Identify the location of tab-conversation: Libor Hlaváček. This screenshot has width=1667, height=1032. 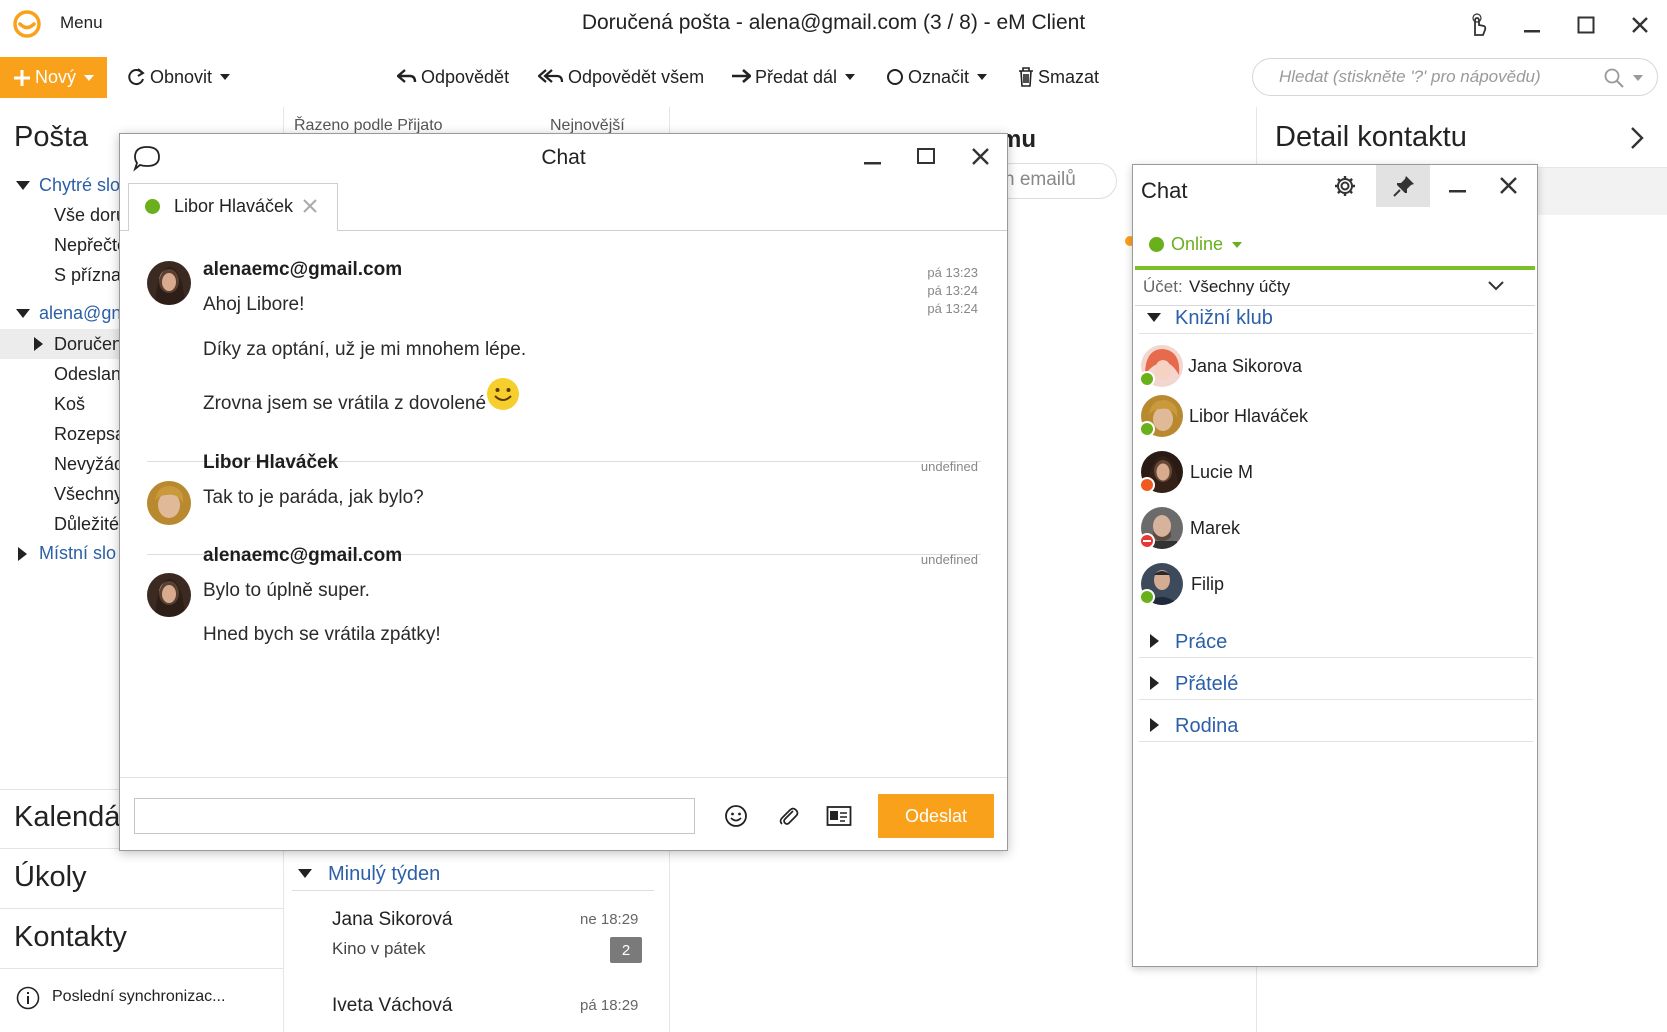
(233, 207).